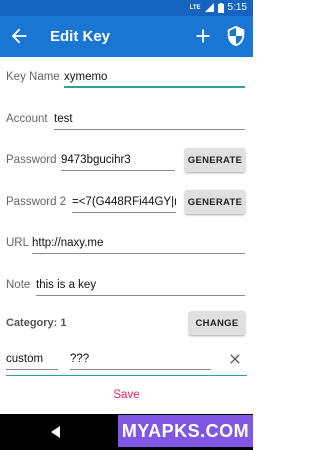  Describe the element at coordinates (185, 431) in the screenshot. I see `watermark-logo: MYAPKS.COM` at that location.